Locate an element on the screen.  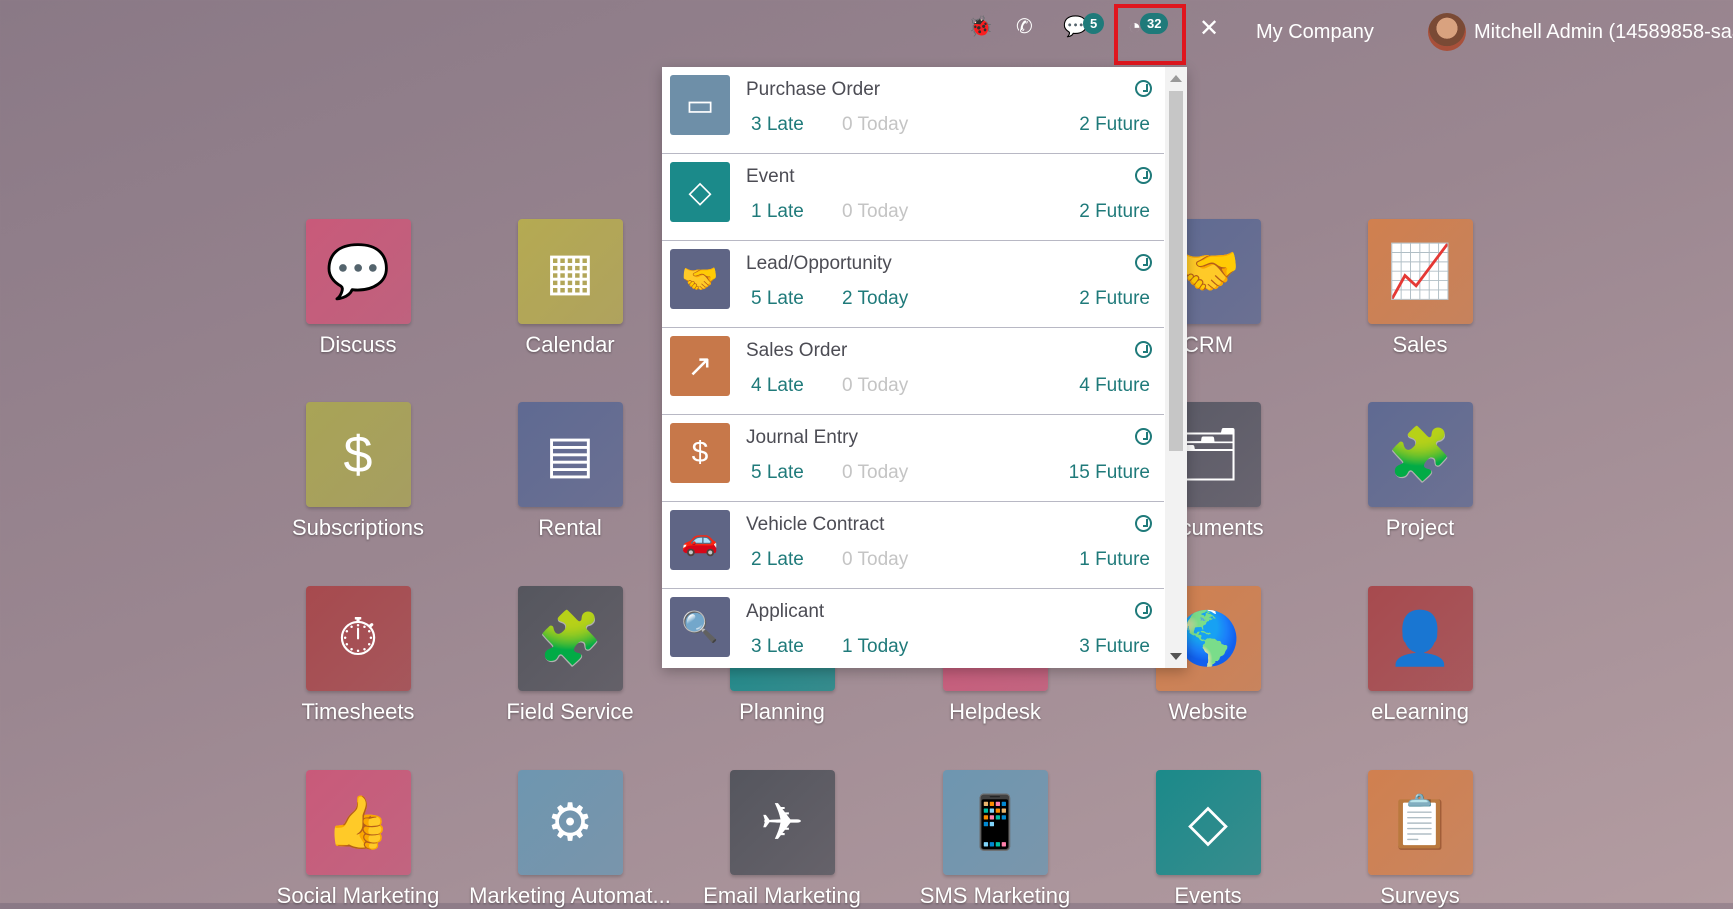
app-social-marketing: 👍 Social Marketing is located at coordinates (358, 839).